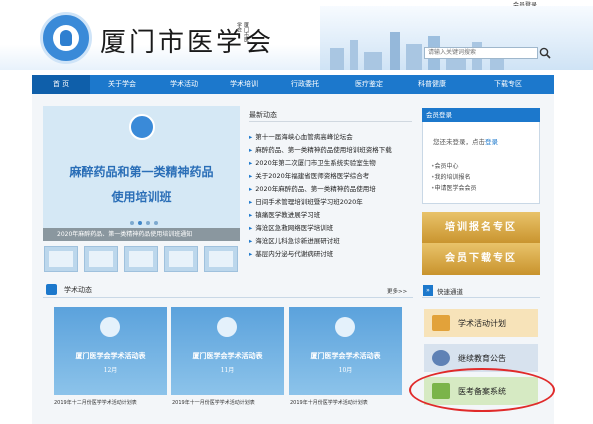  What do you see at coordinates (244, 84) in the screenshot?
I see `nav-academic-training: 学术培训` at bounding box center [244, 84].